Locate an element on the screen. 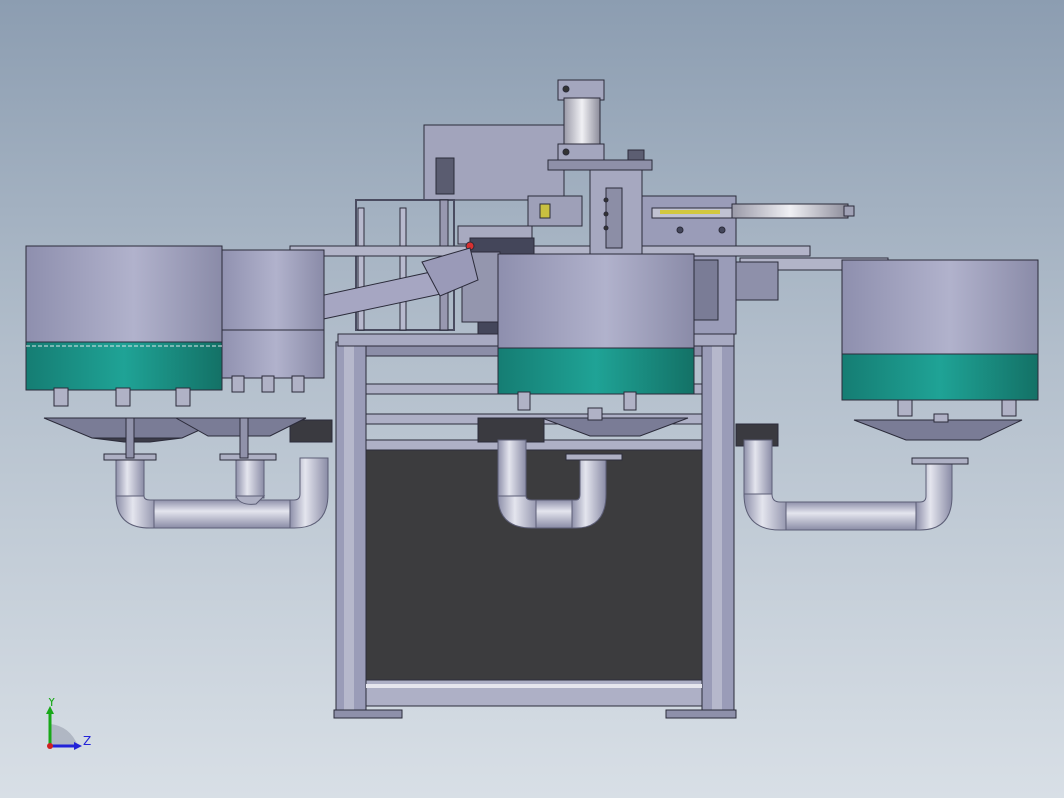 The width and height of the screenshot is (1064, 798). bowl-feeder-left is located at coordinates (175, 353).